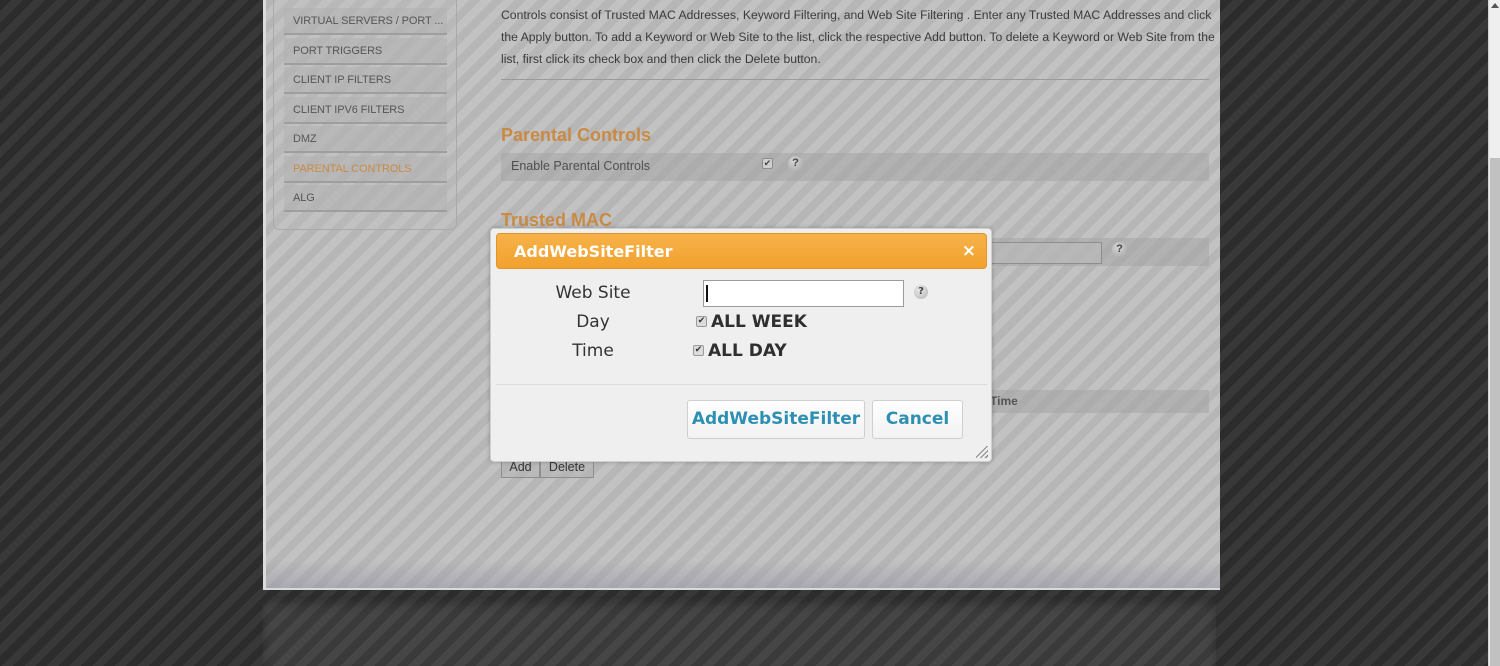 This screenshot has height=666, width=1500. What do you see at coordinates (593, 322) in the screenshot?
I see `day-label: Day` at bounding box center [593, 322].